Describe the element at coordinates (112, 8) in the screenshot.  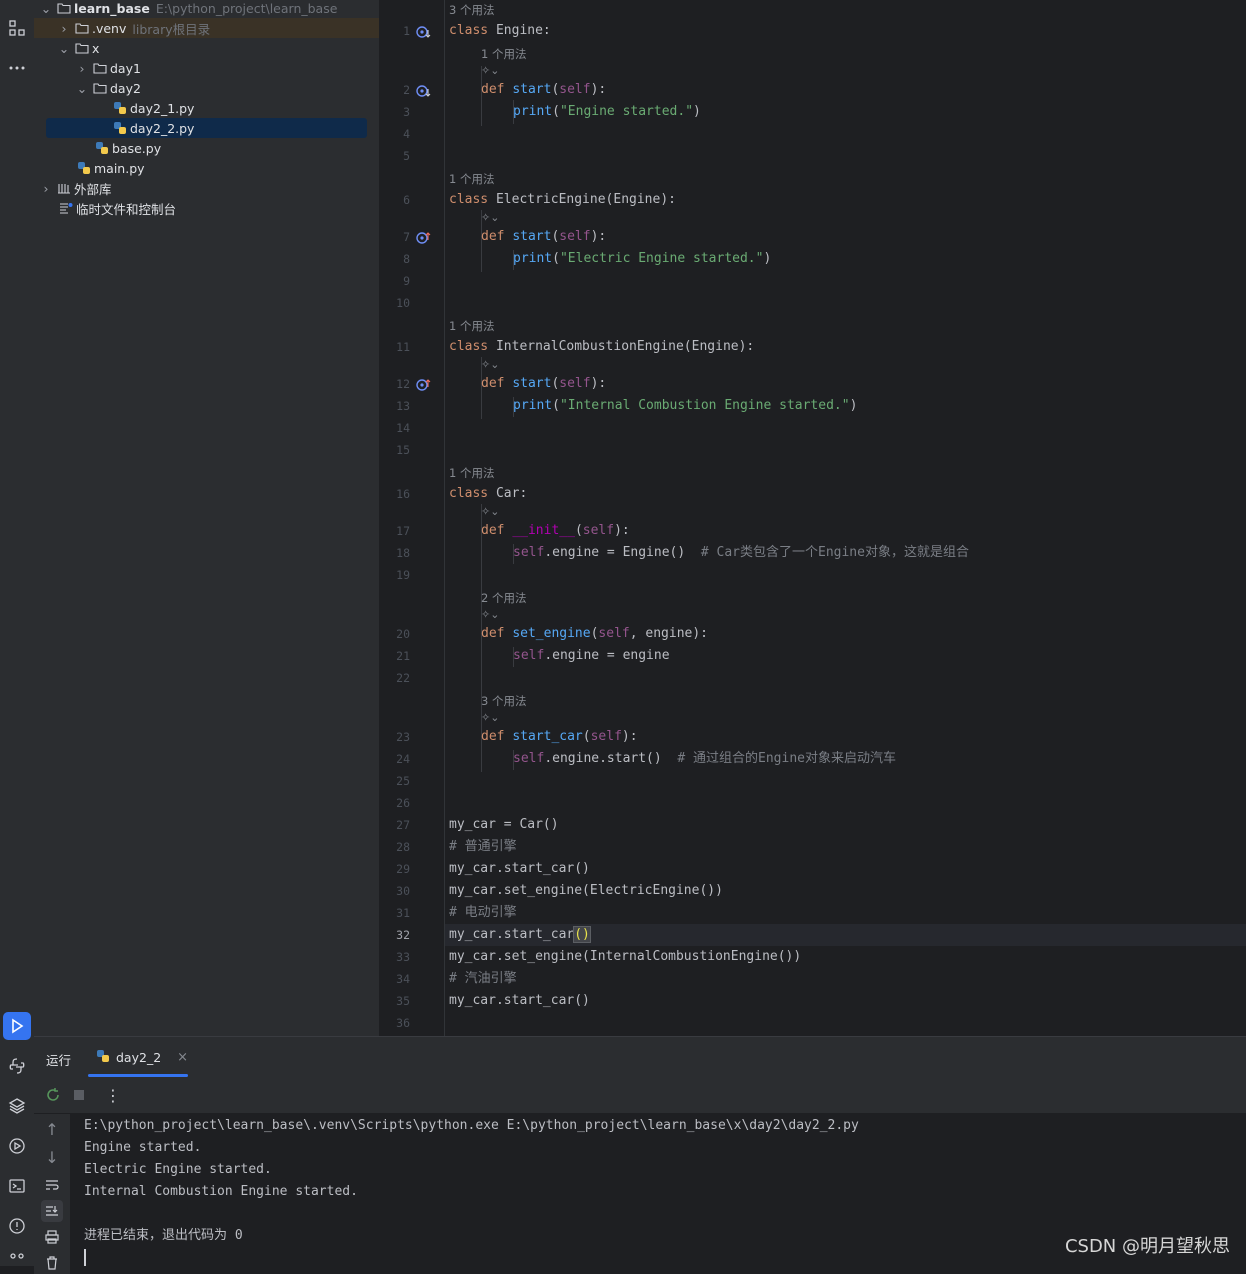
I see `root-name: learn_base` at that location.